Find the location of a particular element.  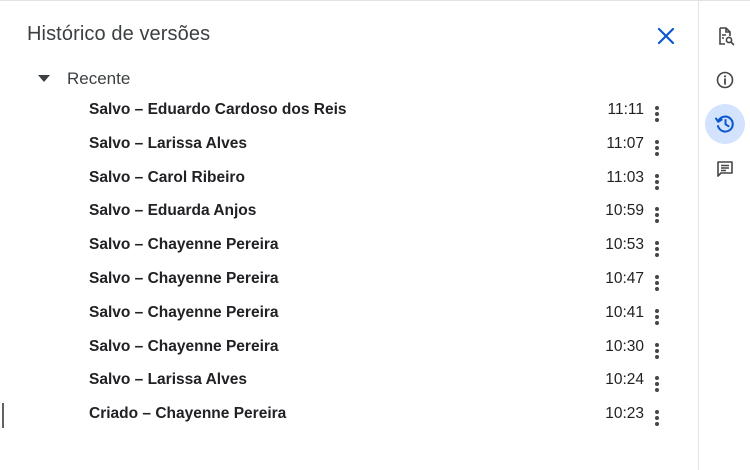

info-icon is located at coordinates (725, 80).